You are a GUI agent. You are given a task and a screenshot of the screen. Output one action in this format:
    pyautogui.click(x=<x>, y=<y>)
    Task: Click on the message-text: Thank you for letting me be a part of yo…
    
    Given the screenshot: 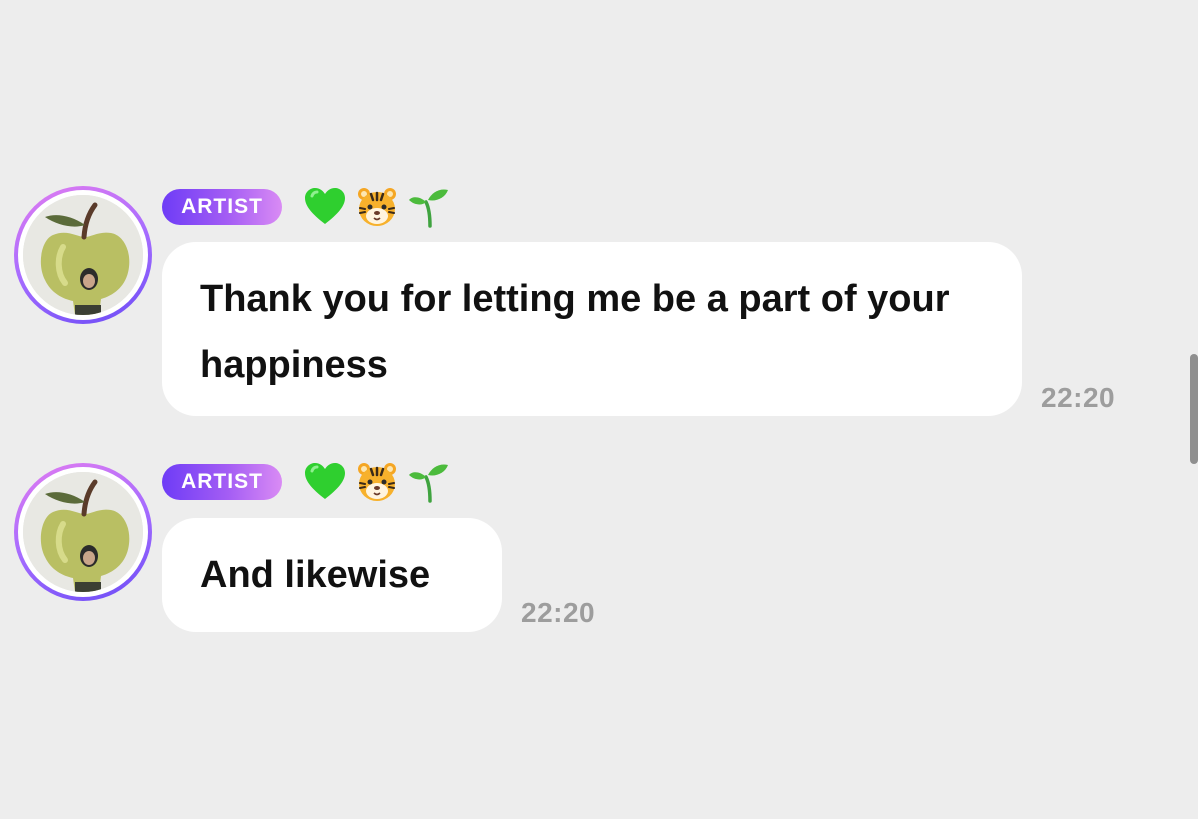 What is the action you would take?
    pyautogui.click(x=575, y=332)
    